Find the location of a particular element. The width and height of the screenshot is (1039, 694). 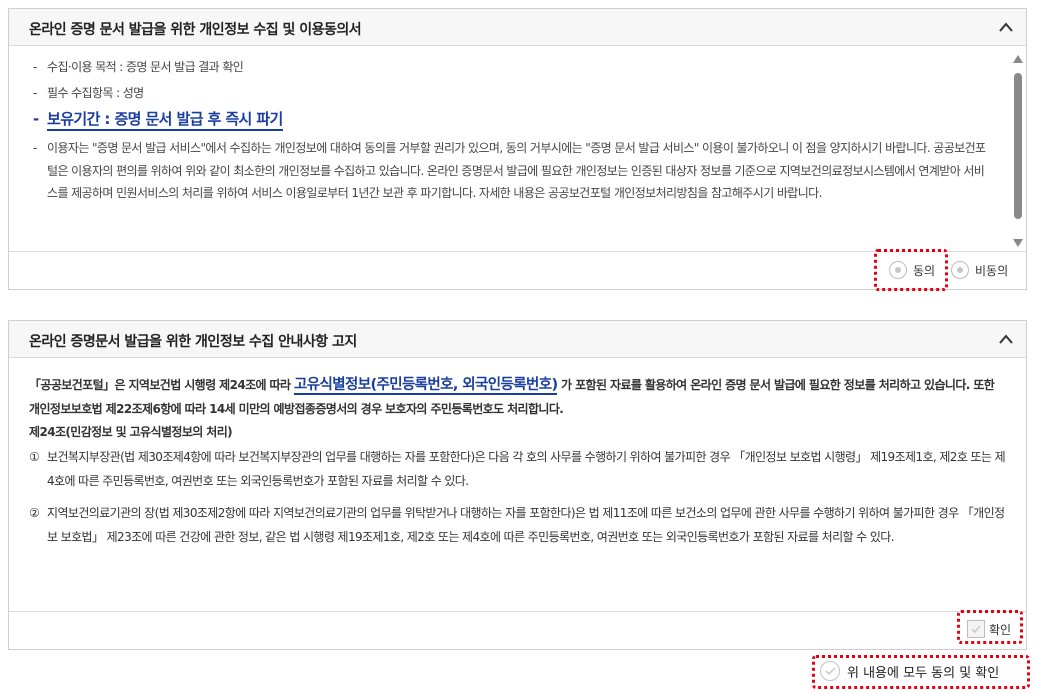

check-circle-icon is located at coordinates (830, 671).